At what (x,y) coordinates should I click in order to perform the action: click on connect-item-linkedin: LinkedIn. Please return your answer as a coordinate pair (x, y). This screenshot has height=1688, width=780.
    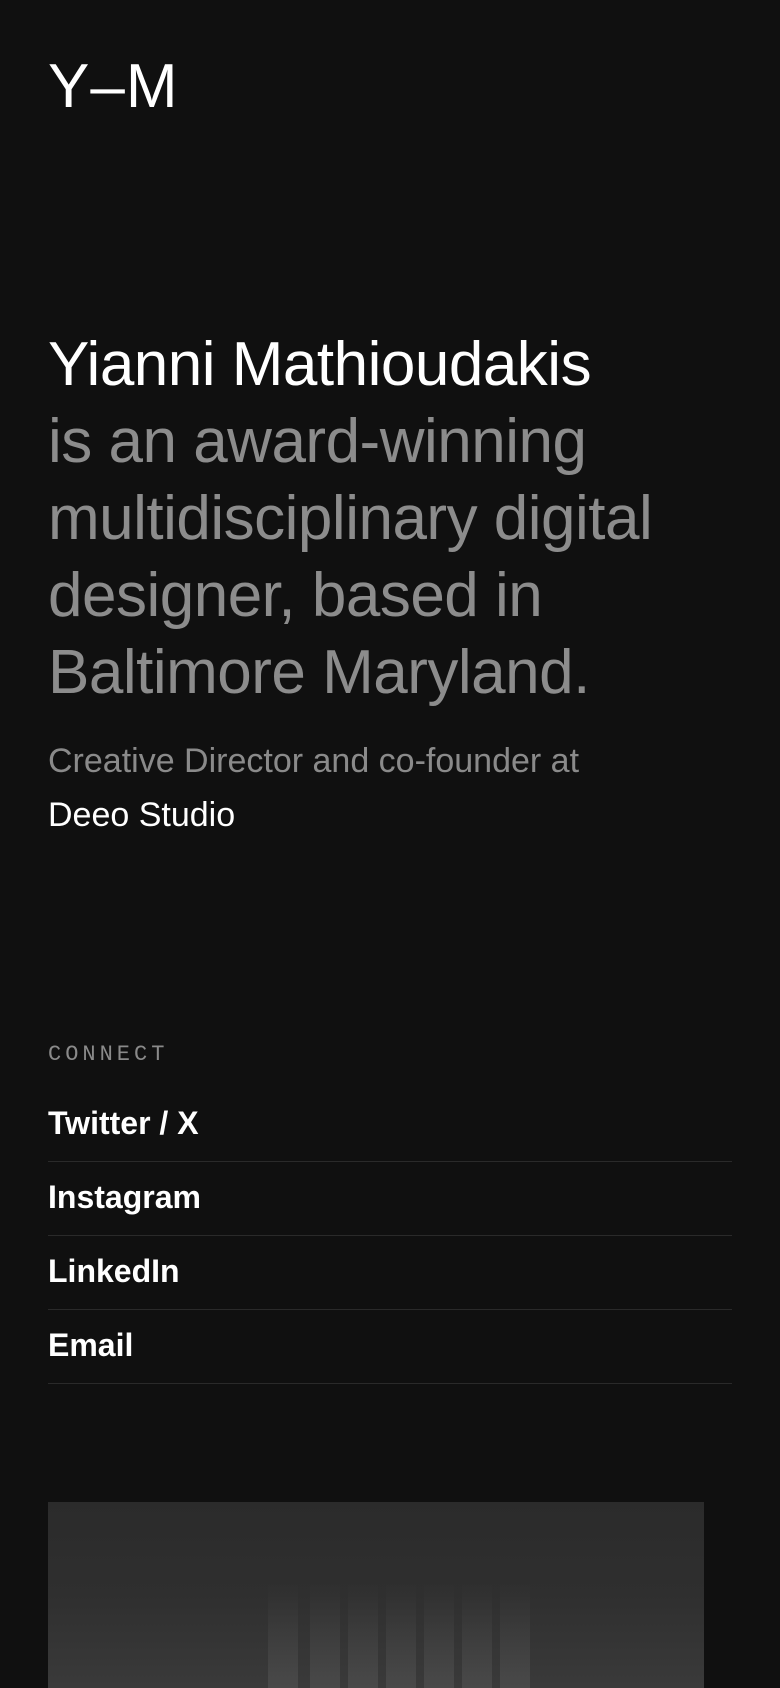
    Looking at the image, I should click on (390, 1271).